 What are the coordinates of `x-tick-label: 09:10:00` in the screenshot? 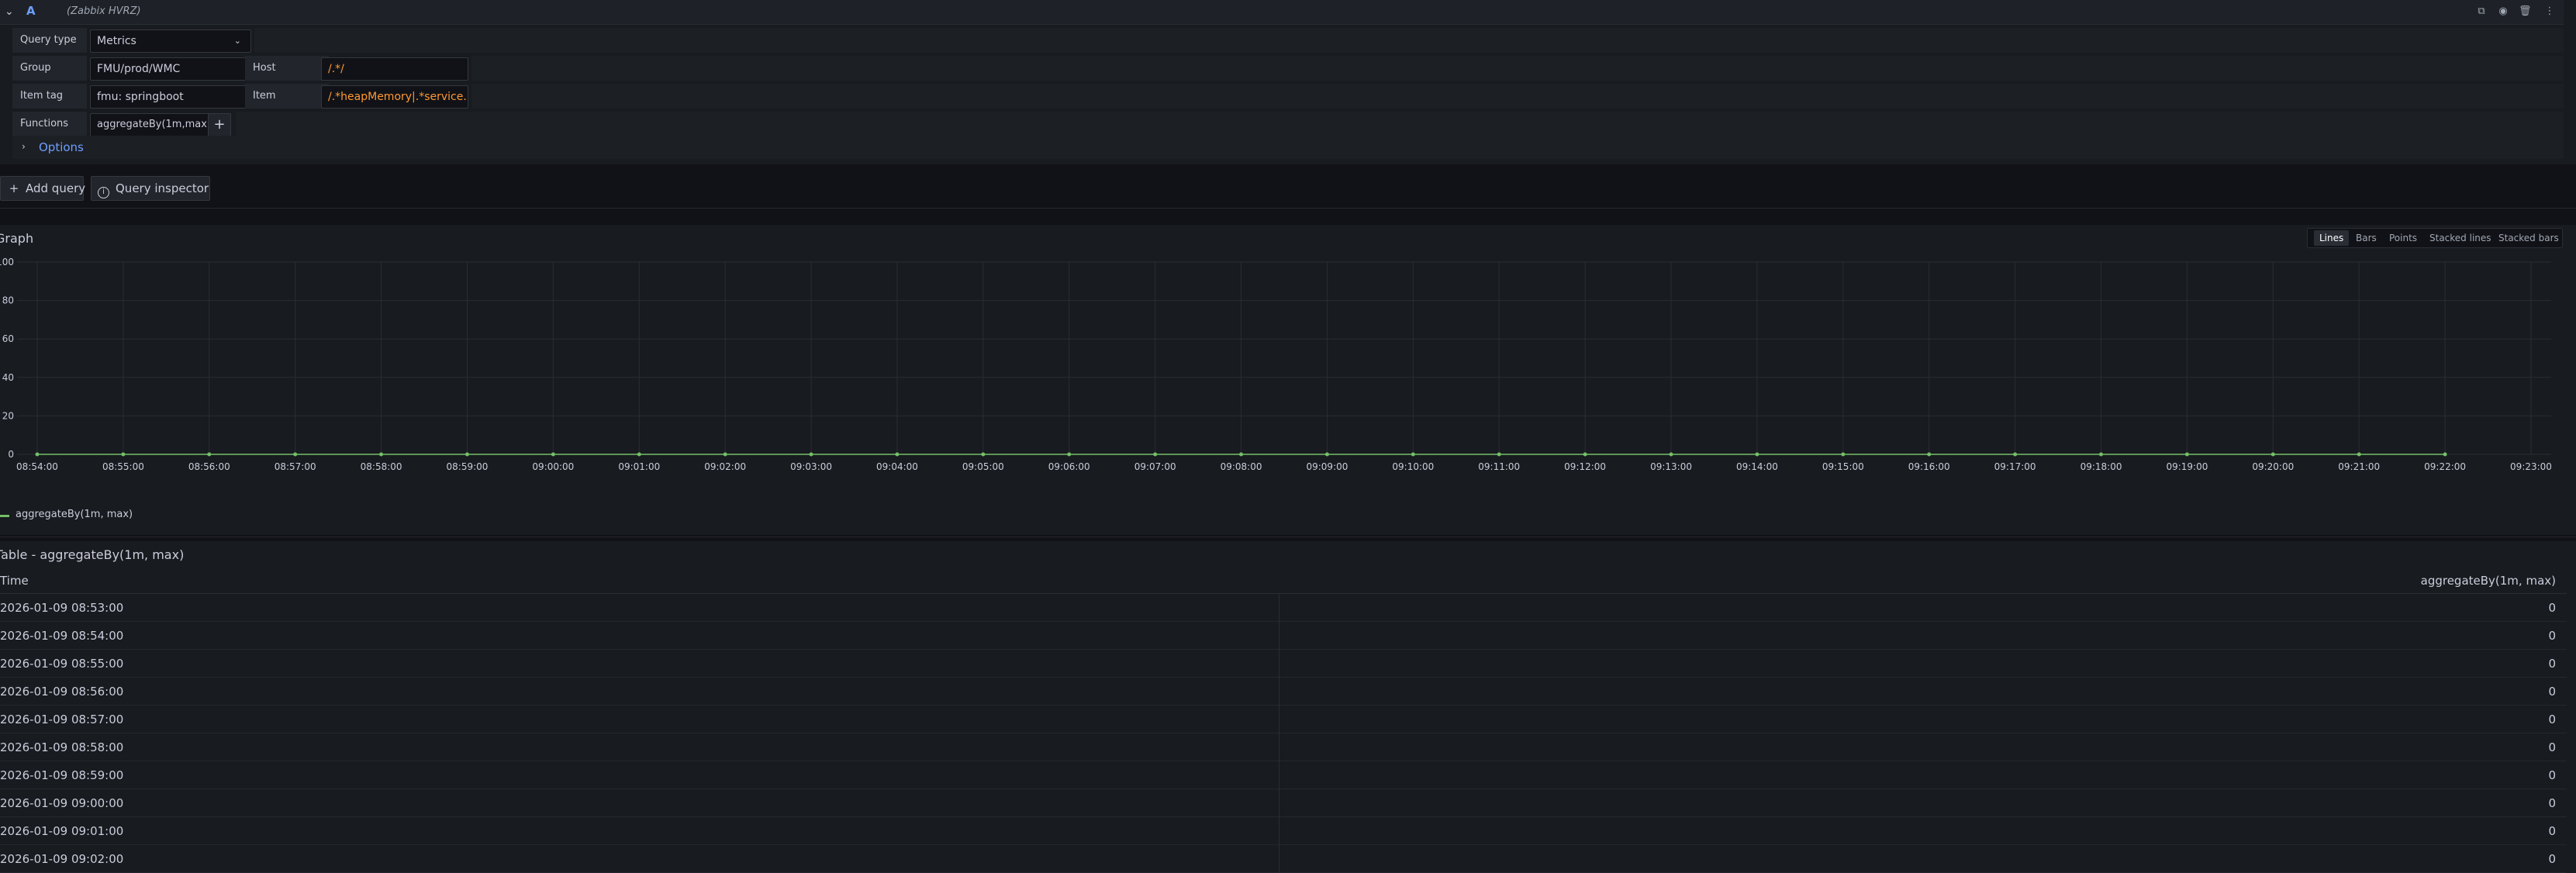 It's located at (1413, 467).